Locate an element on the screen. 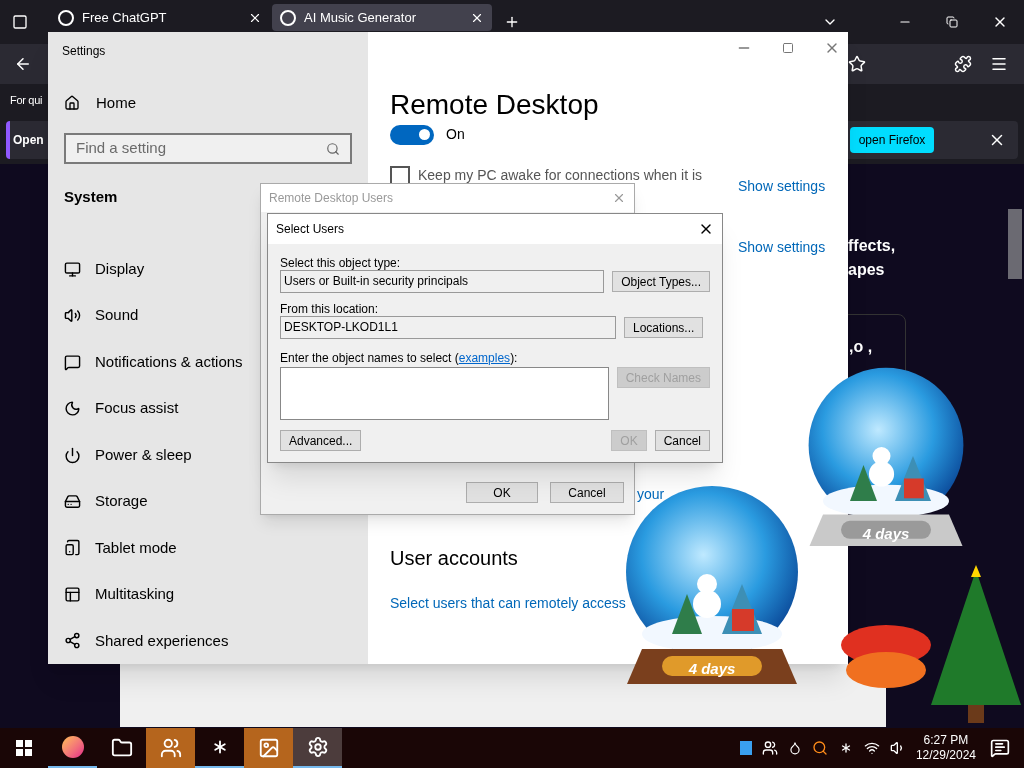  folder-icon is located at coordinates (121, 748).